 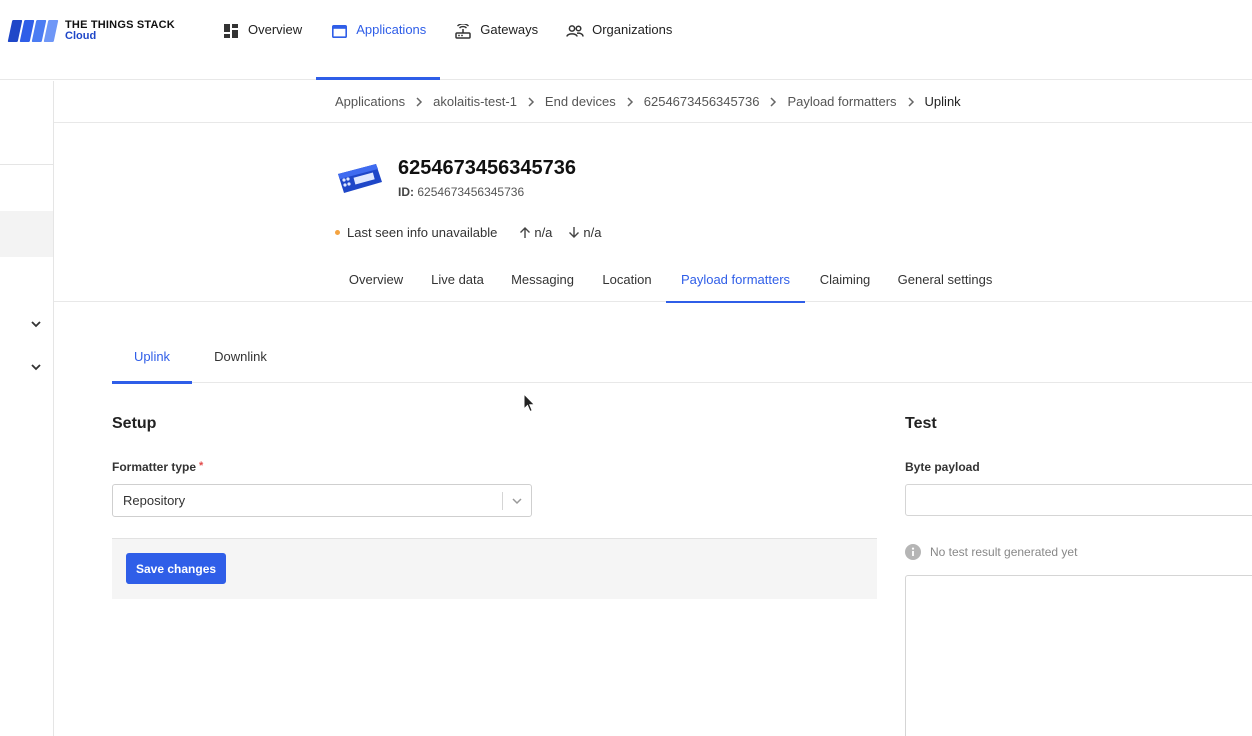 I want to click on byte-payload-input, so click(x=1078, y=500).